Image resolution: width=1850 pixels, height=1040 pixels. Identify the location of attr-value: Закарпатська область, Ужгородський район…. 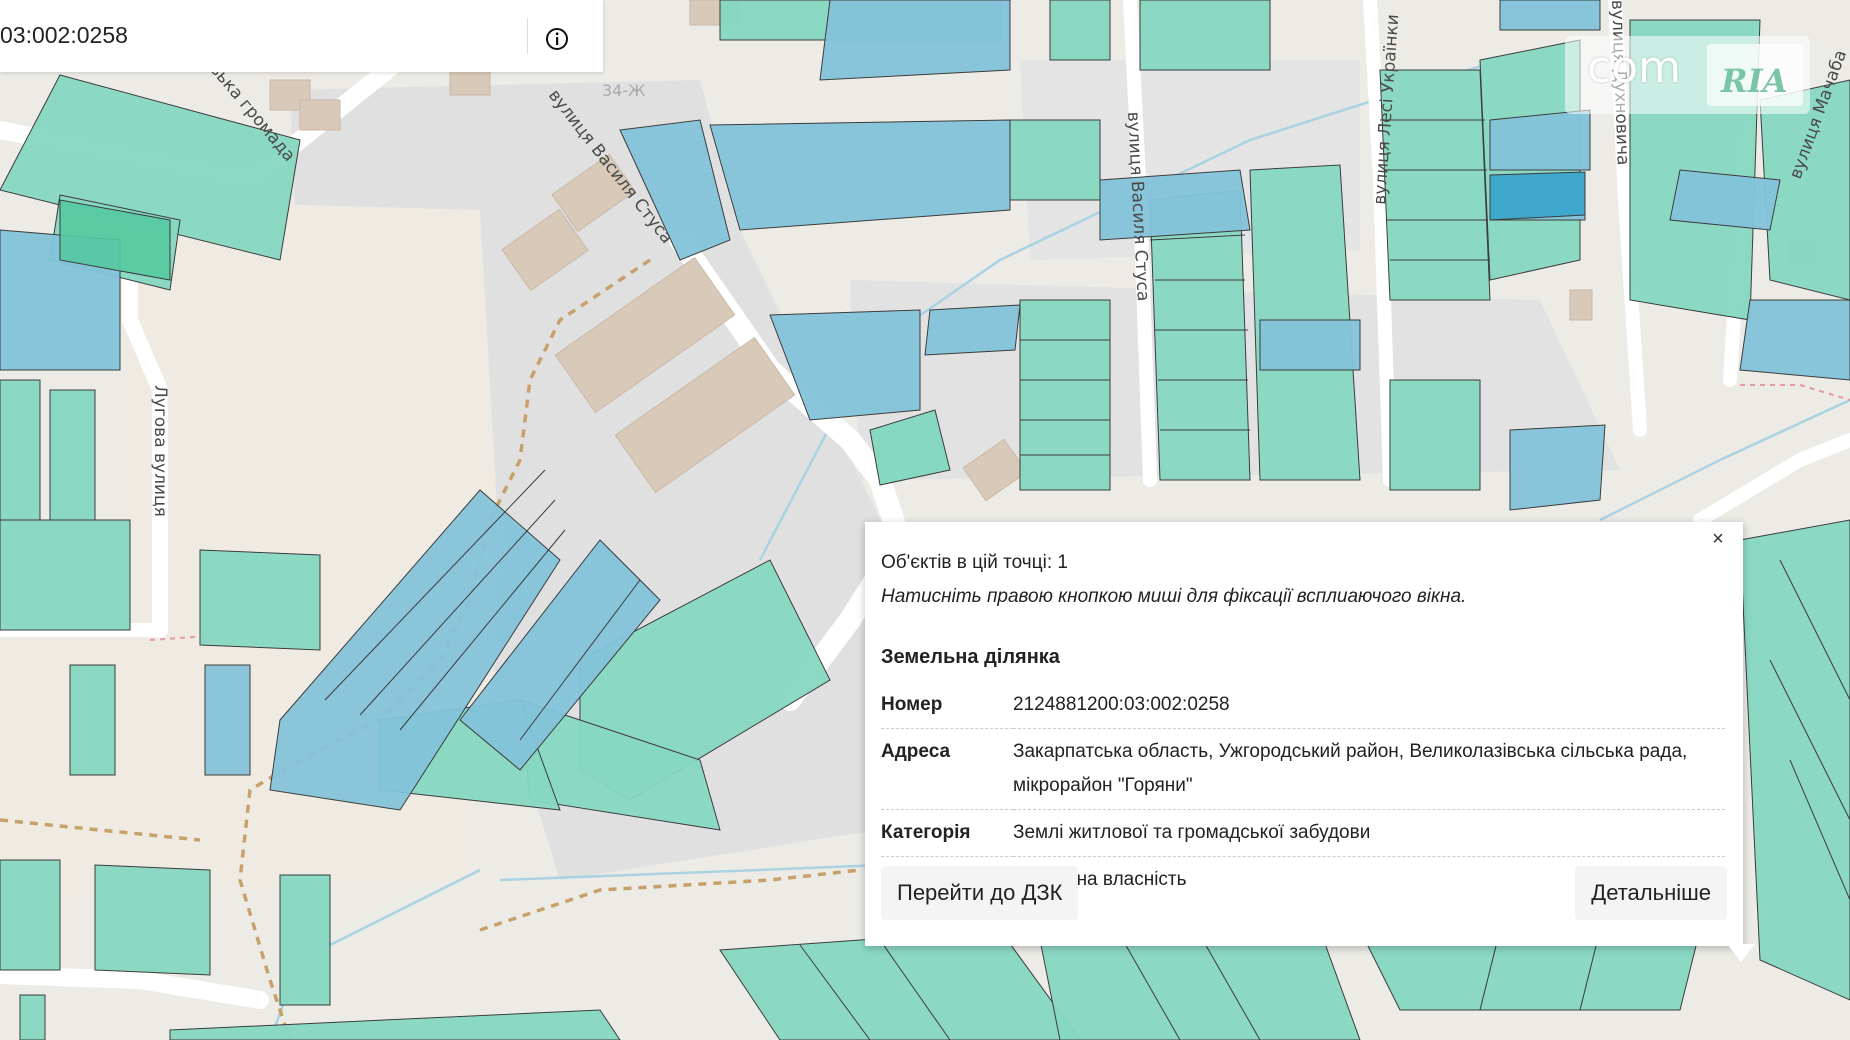
(1369, 769).